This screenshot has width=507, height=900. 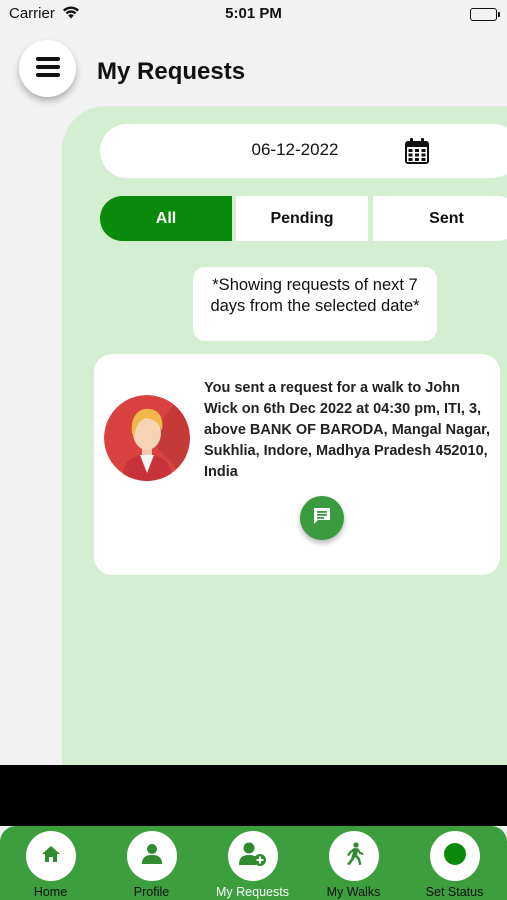 I want to click on nav-label-my-requests: My Requests, so click(x=252, y=892).